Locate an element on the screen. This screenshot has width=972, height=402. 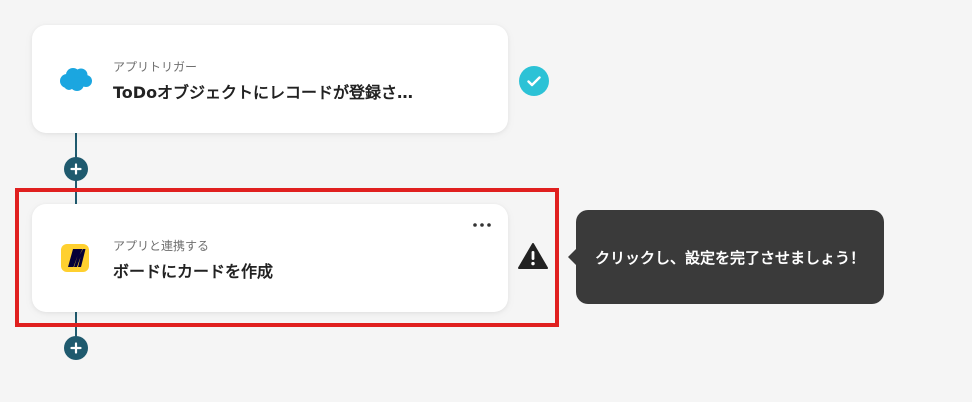
step-type-label: アプリトリガー is located at coordinates (155, 67).